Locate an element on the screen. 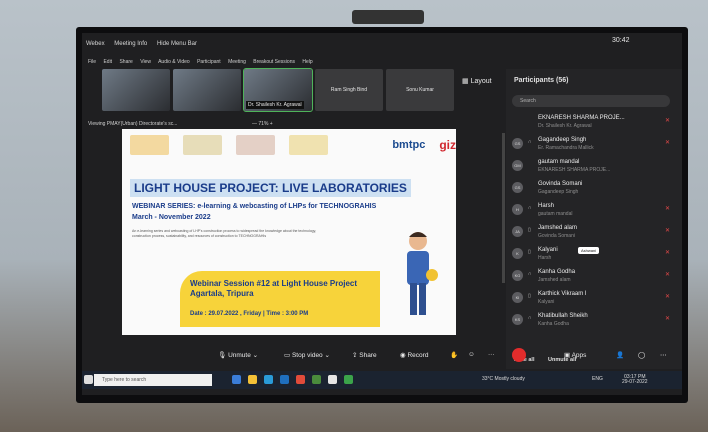  chrome-icon is located at coordinates (300, 379).